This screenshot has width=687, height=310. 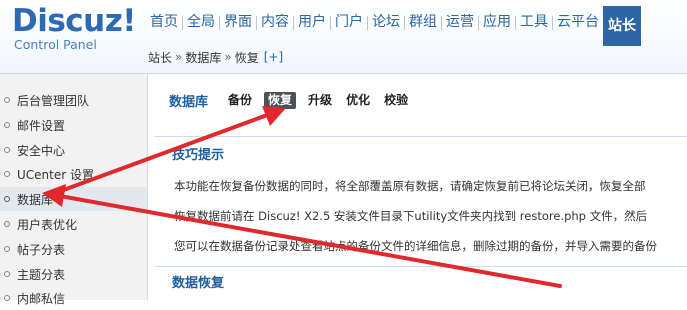 I want to click on sidebar-item-label: 内邮私信, so click(x=41, y=298).